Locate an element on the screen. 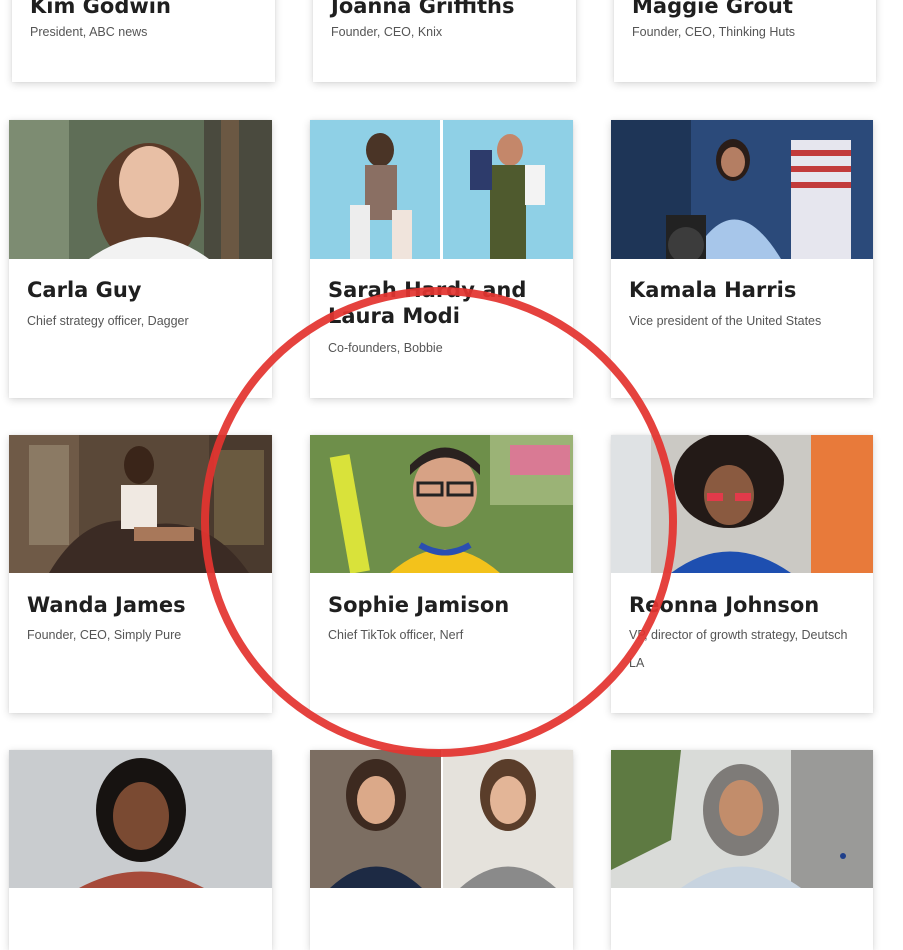  profile-role: Chief strategy officer, Dagger is located at coordinates (108, 321).